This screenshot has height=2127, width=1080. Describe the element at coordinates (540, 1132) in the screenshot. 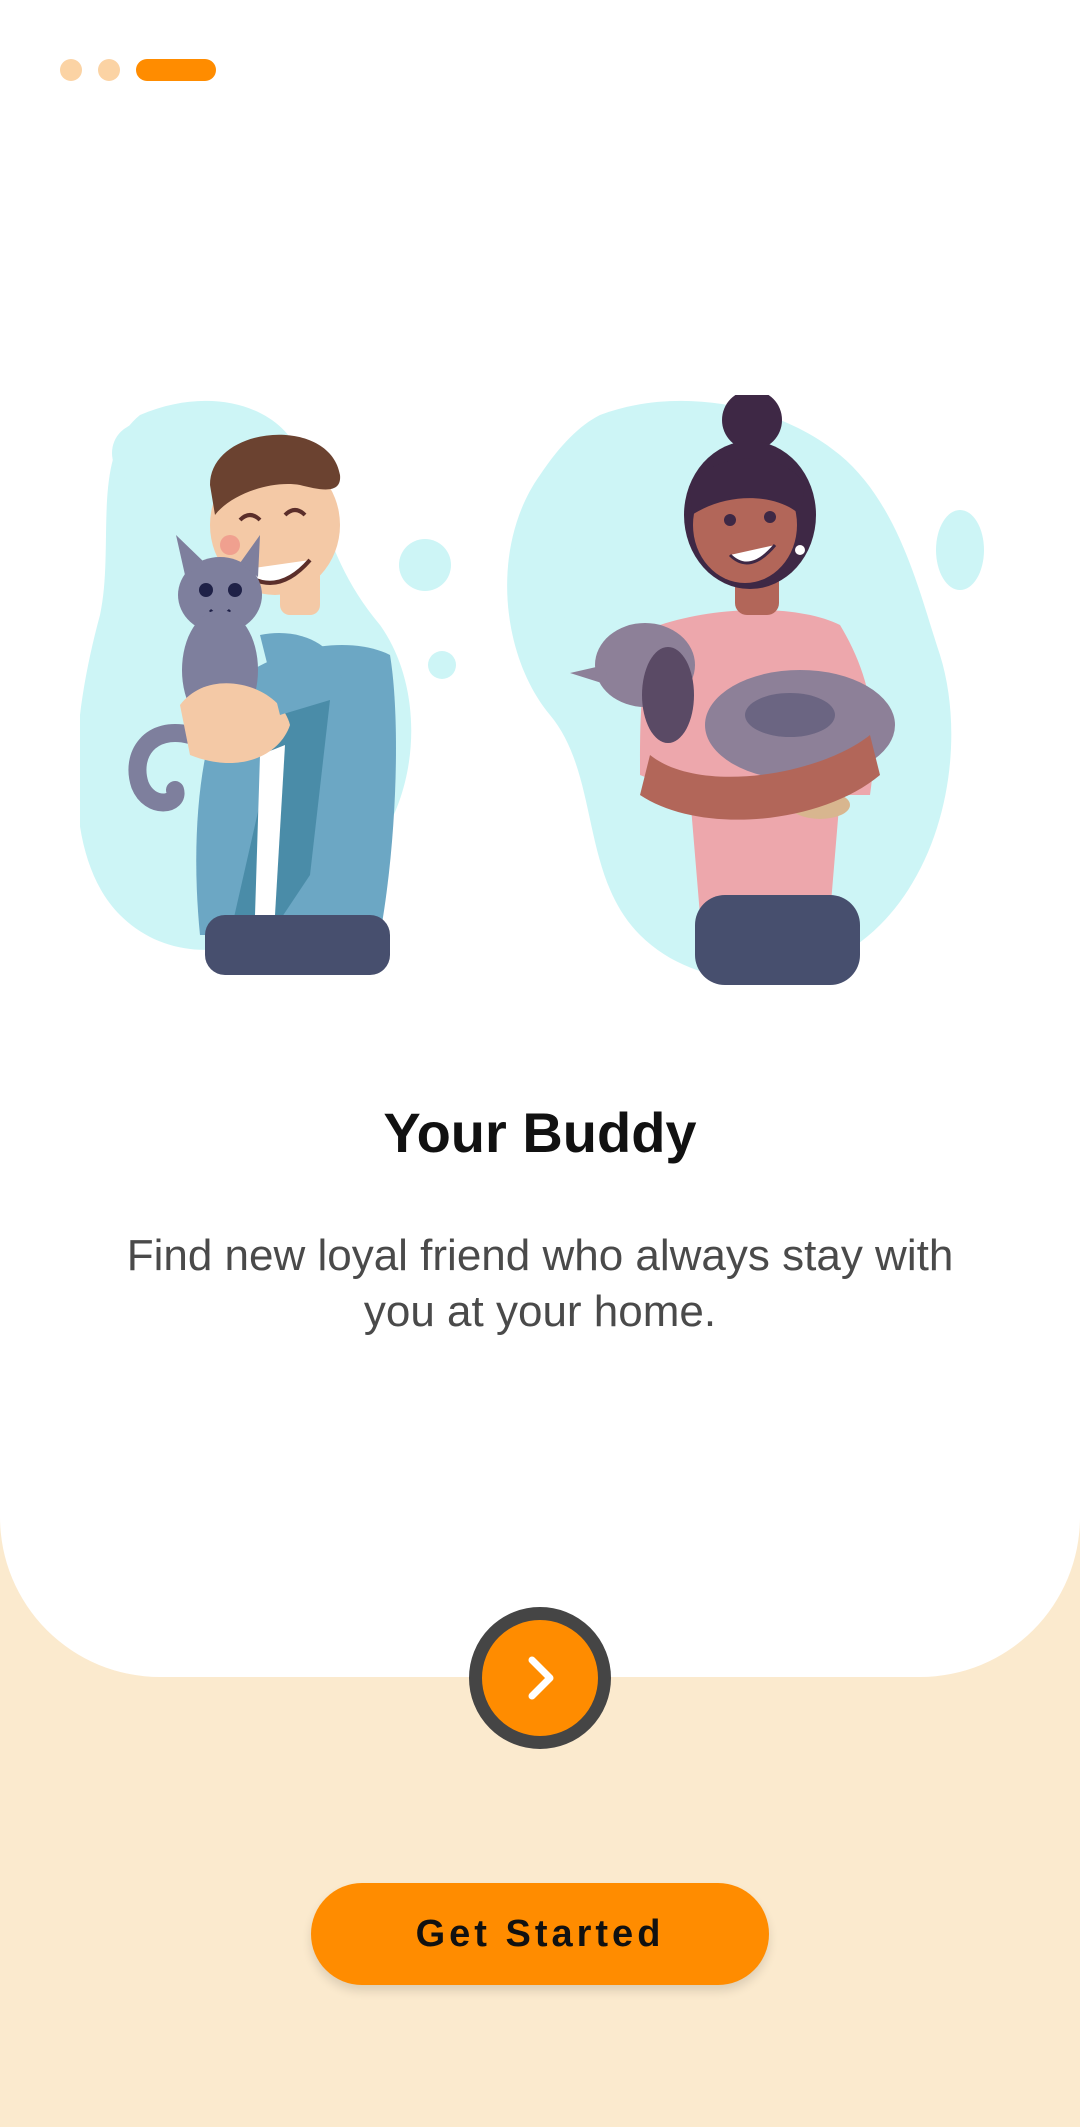

I see `onboarding-title: Your Buddy` at that location.